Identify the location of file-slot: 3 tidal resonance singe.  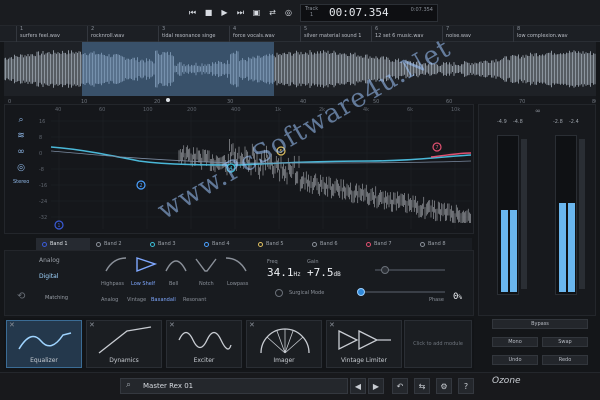
(193, 34).